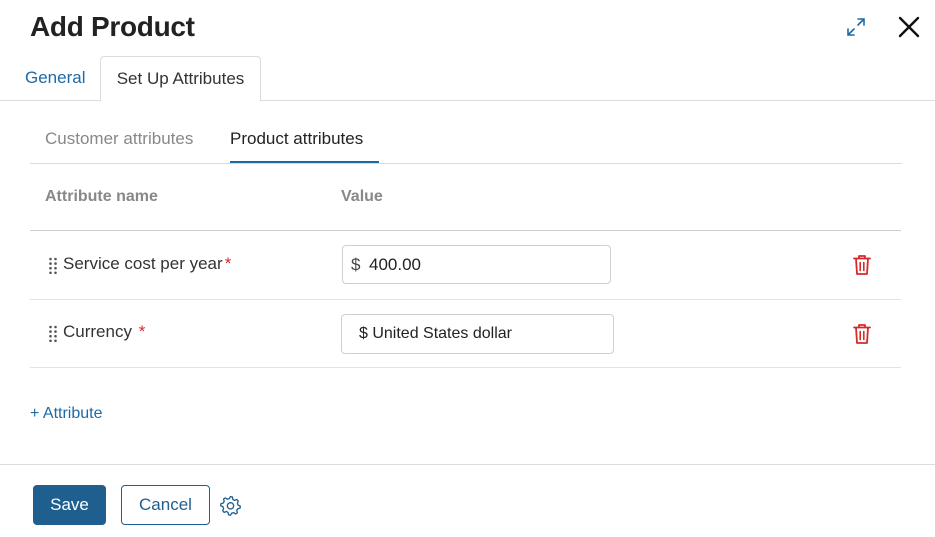  What do you see at coordinates (112, 26) in the screenshot?
I see `dialog-title: Add Product` at bounding box center [112, 26].